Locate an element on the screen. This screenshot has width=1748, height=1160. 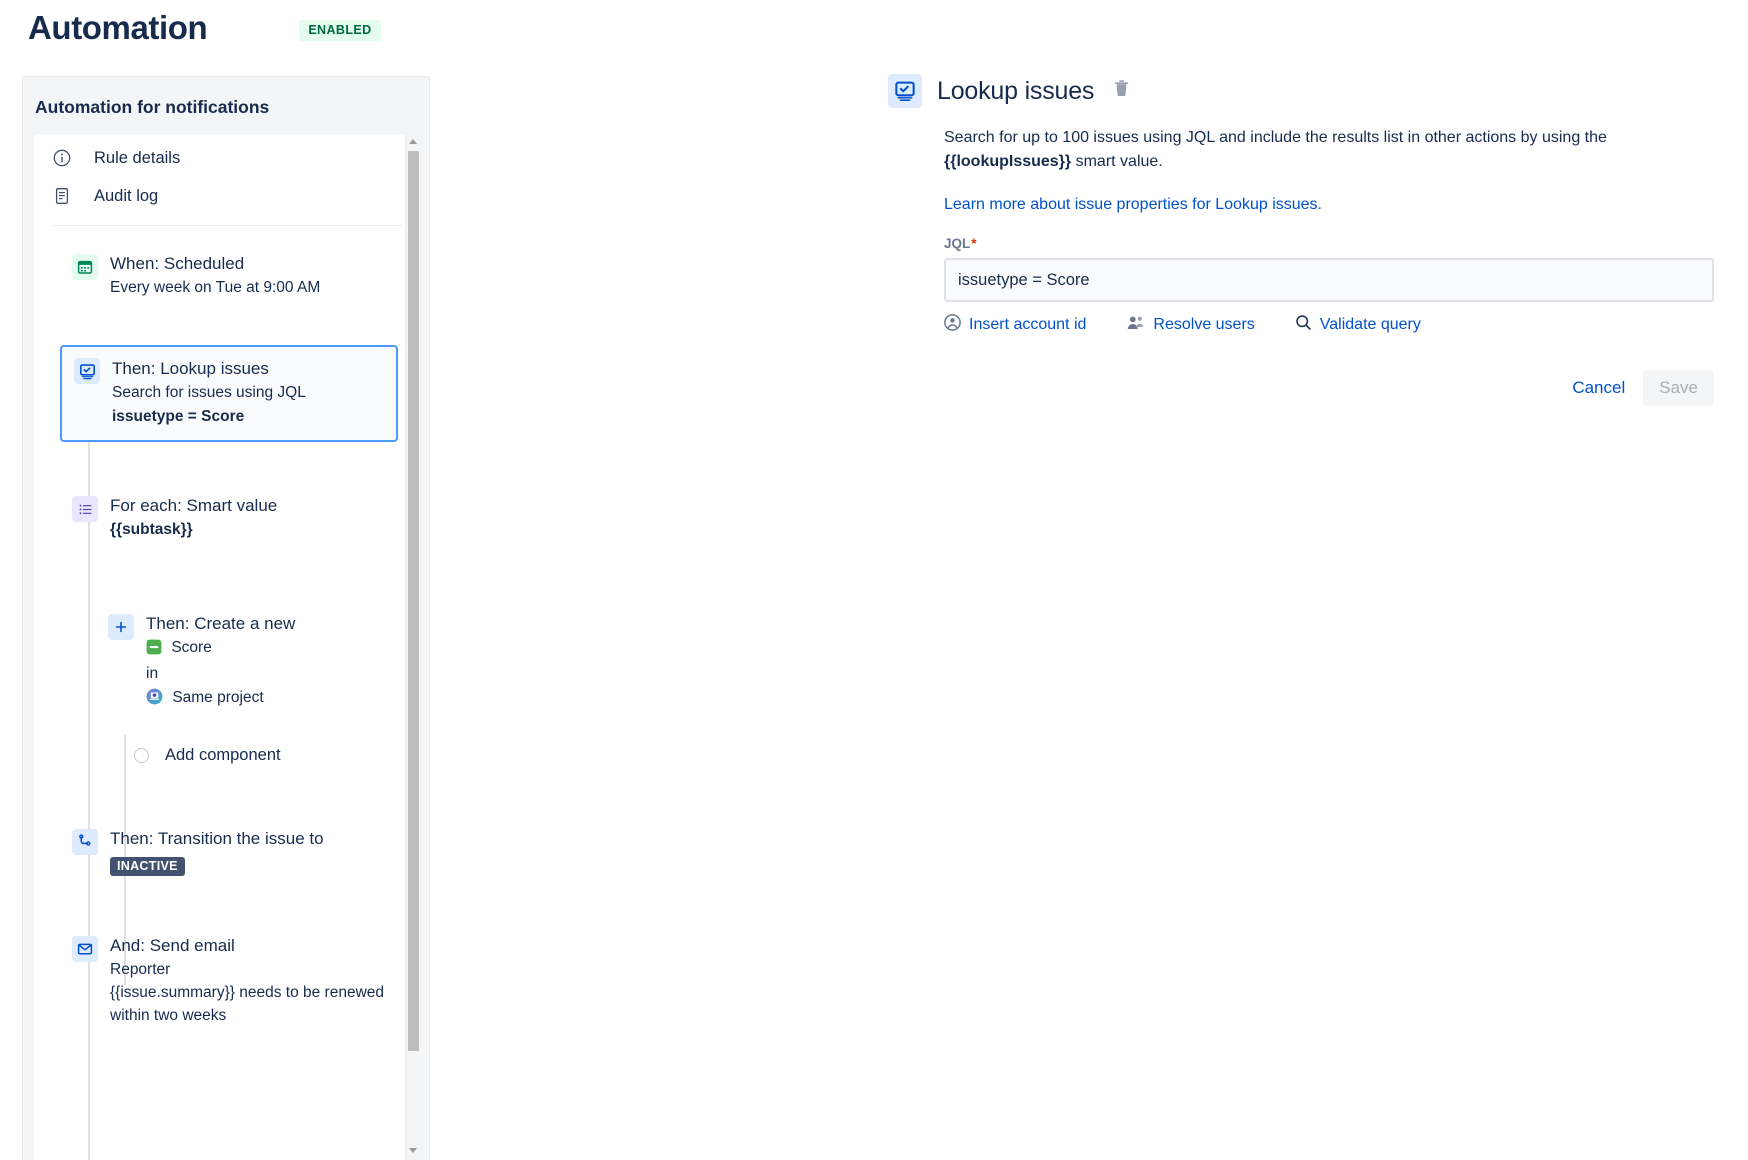
rule-step-title: When: Scheduled is located at coordinates (177, 263).